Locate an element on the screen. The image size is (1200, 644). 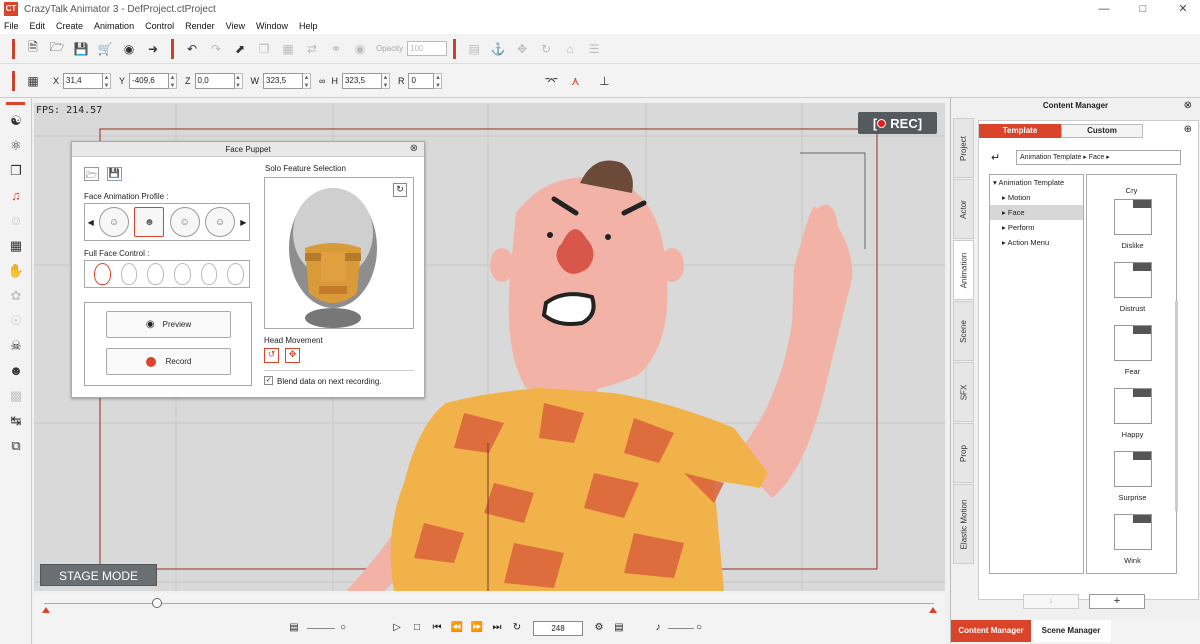
audio-icon: ♫ is located at coordinates (16, 195).